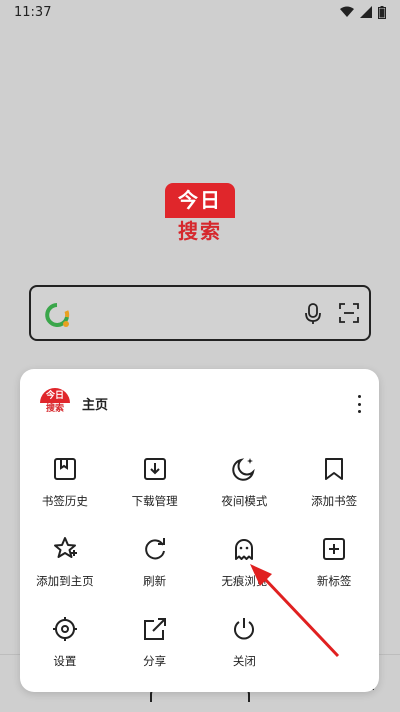  Describe the element at coordinates (55, 395) in the screenshot. I see `menu-logo-top: 今日` at that location.